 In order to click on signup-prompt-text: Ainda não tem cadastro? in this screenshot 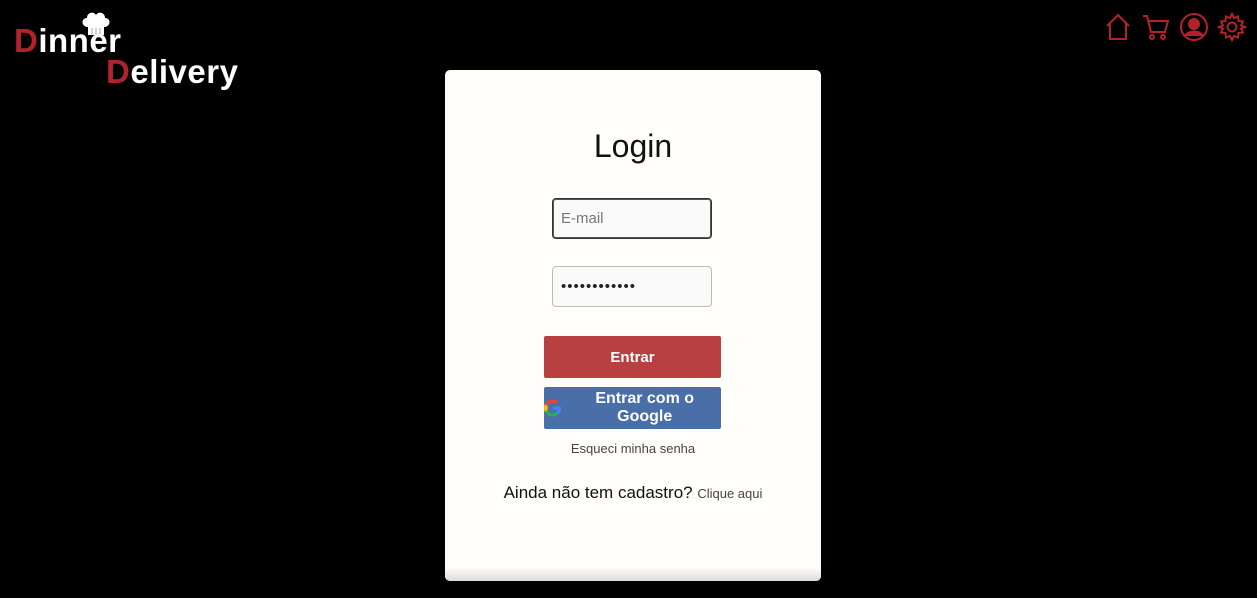, I will do `click(598, 492)`.